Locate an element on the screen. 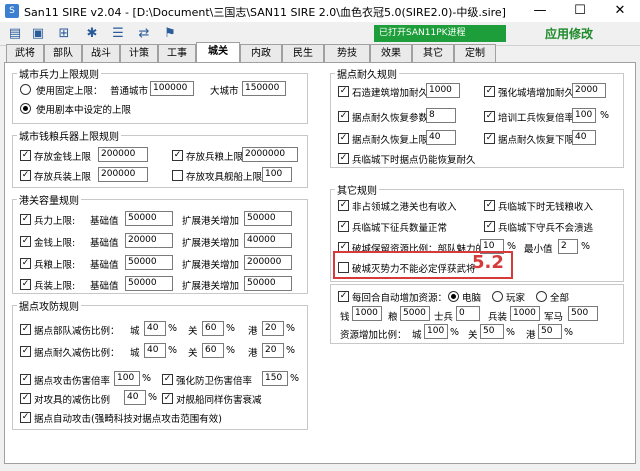 The width and height of the screenshot is (640, 471). maximize-button: ☐ is located at coordinates (580, 11).